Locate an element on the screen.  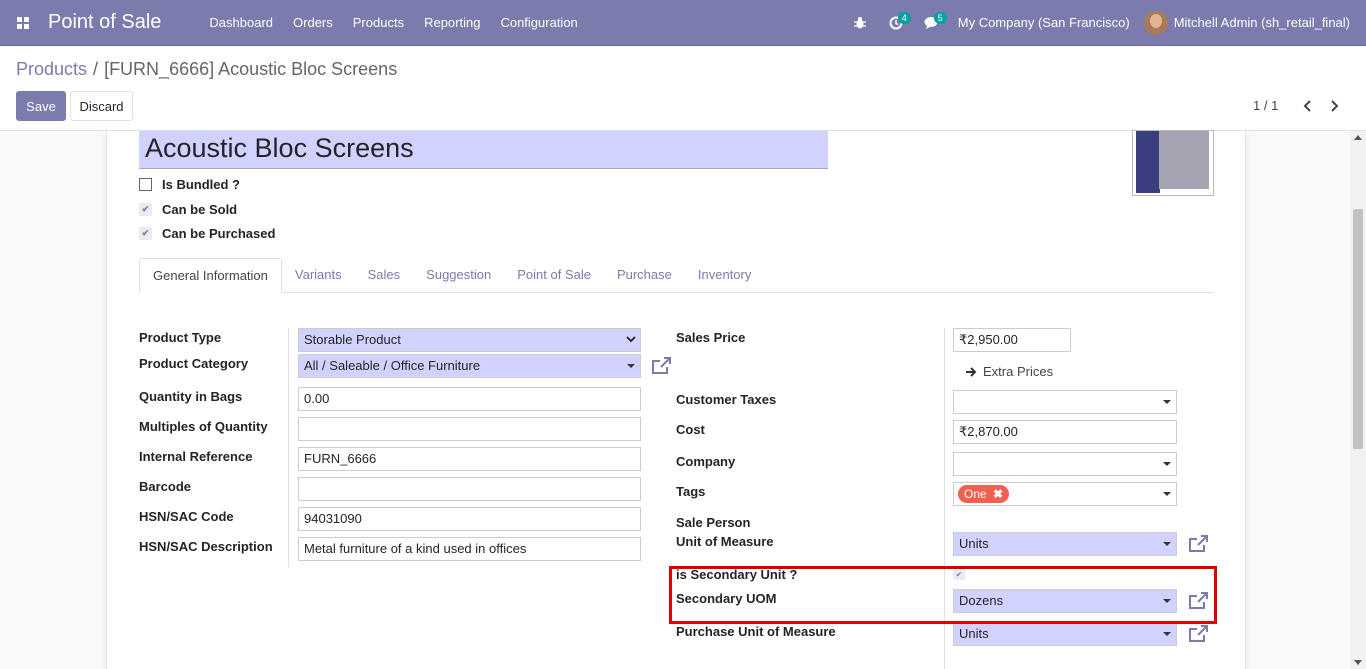
extra-prices-label: Extra Prices is located at coordinates (1018, 371).